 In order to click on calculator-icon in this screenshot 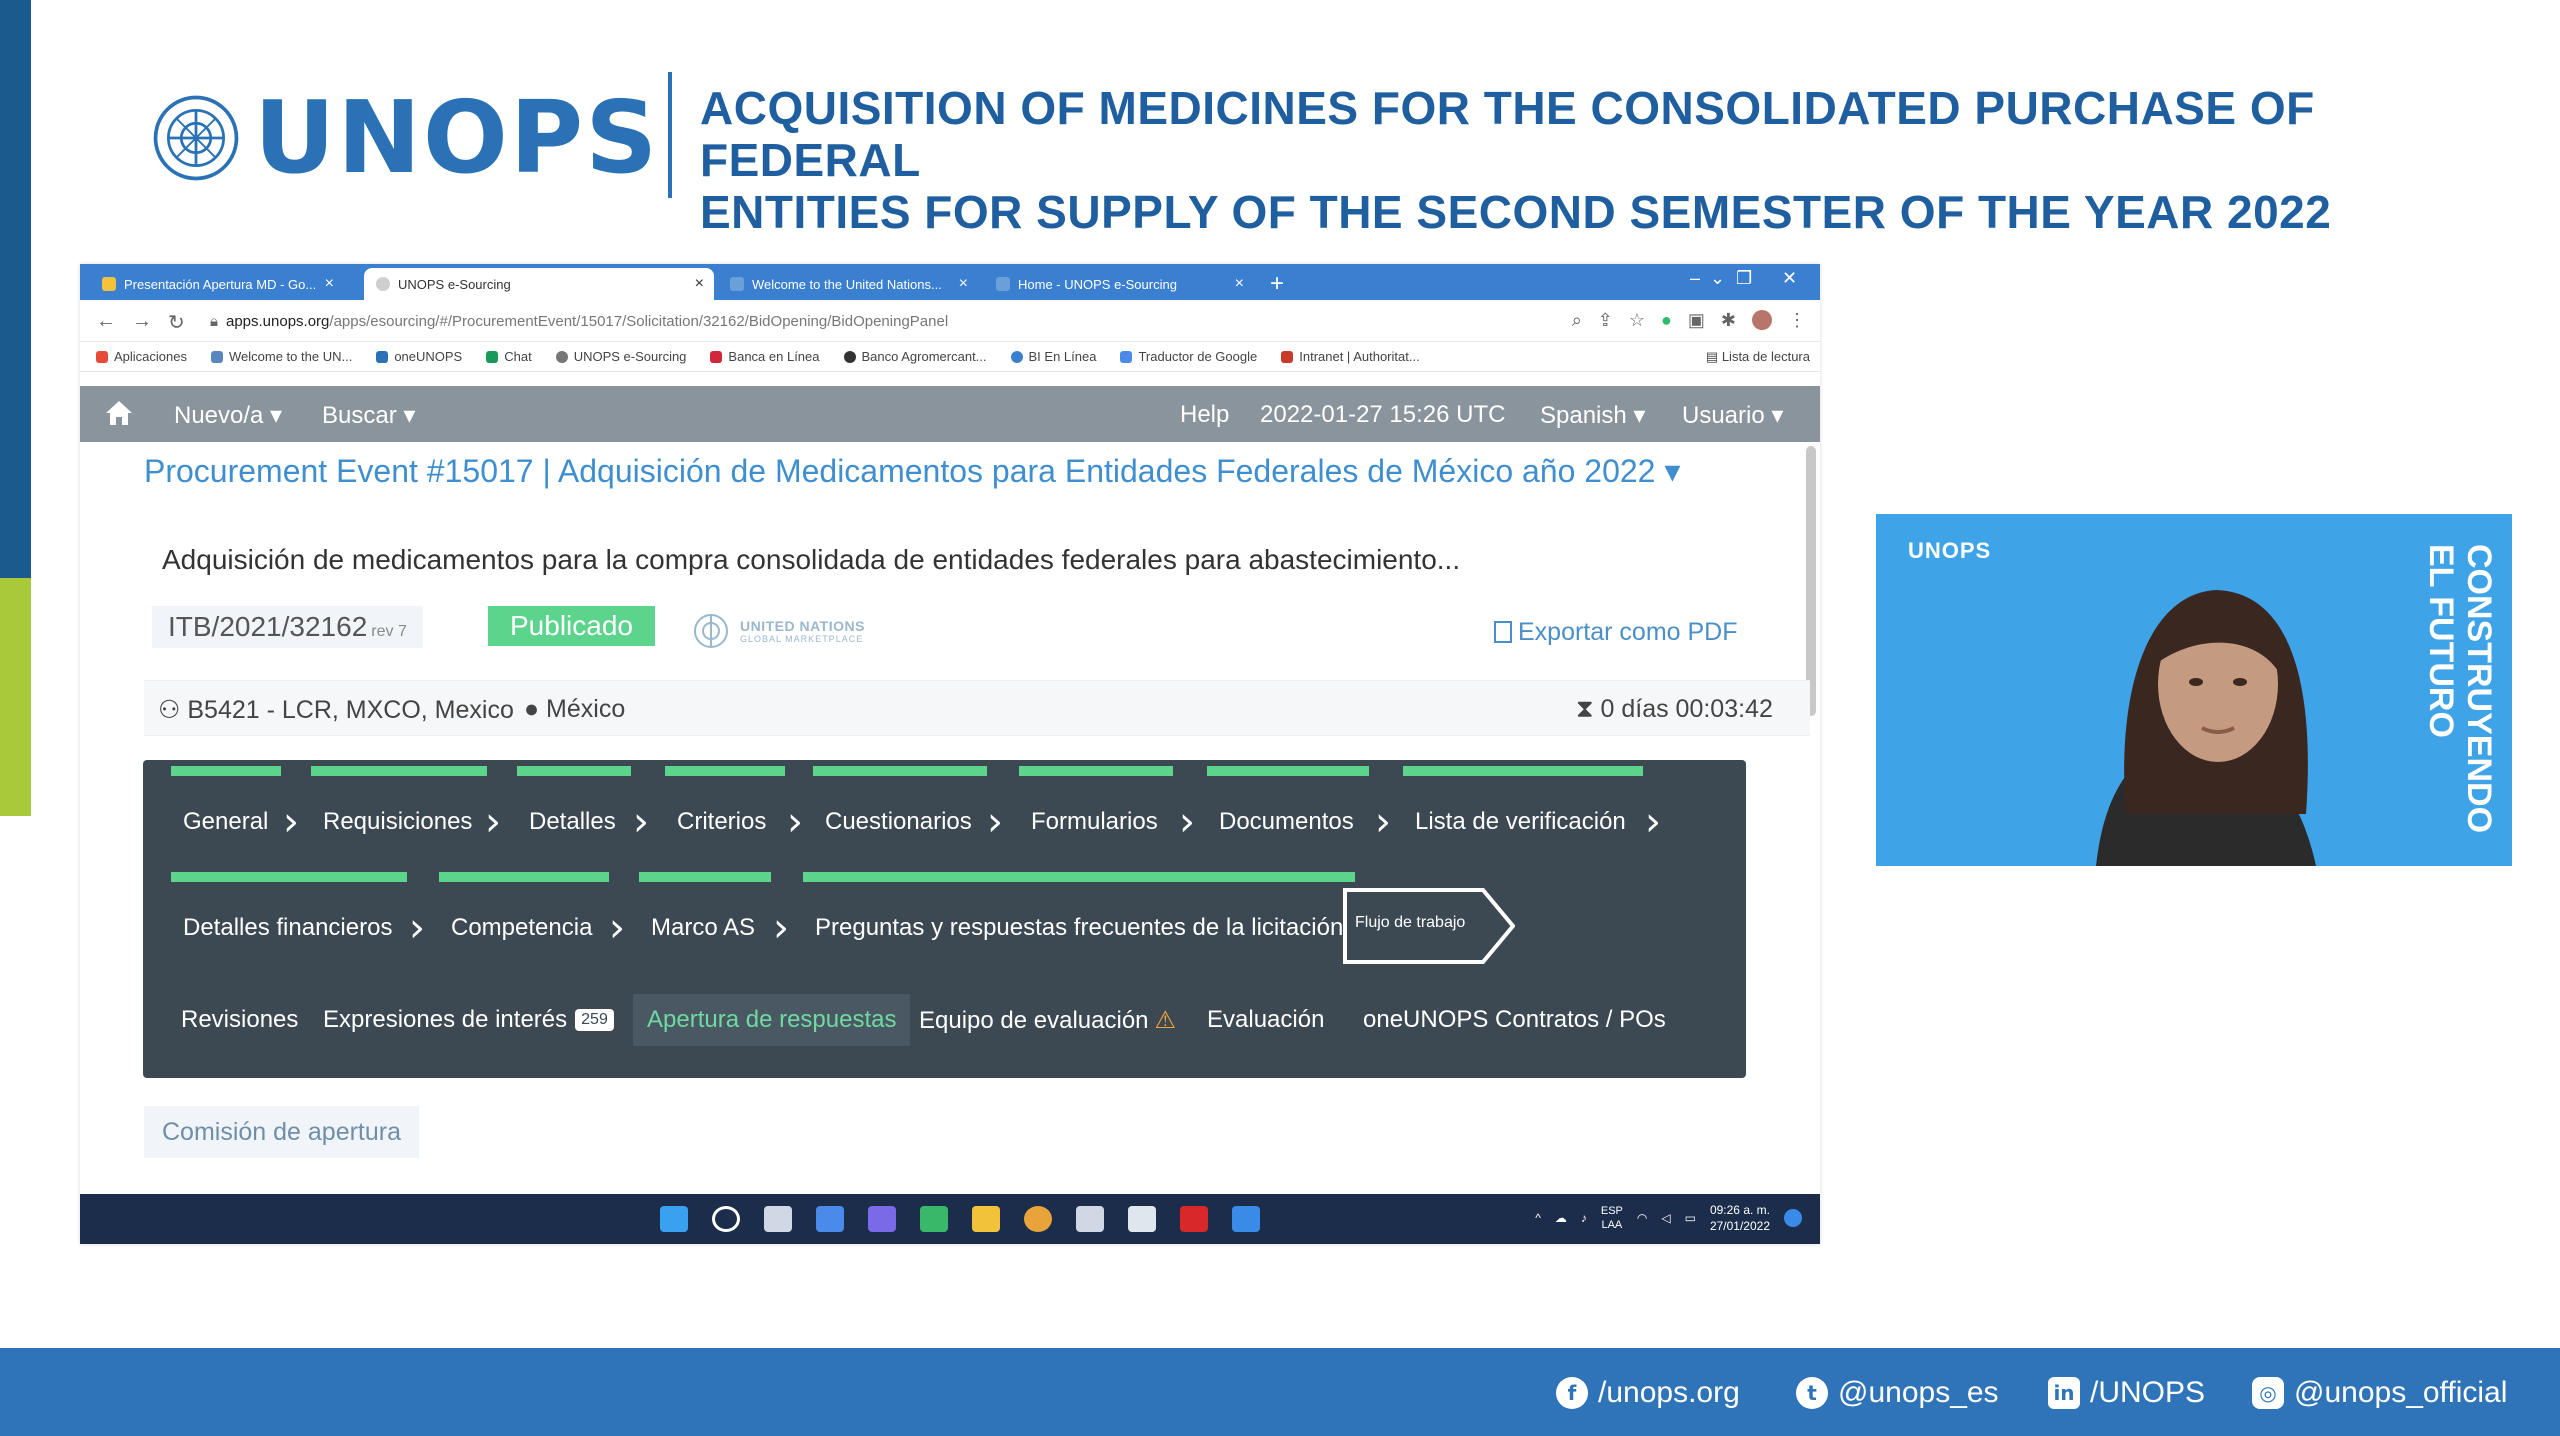, I will do `click(1090, 1219)`.